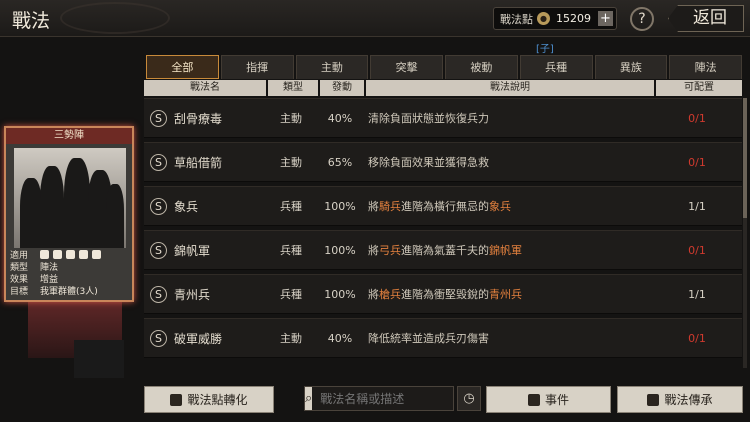 This screenshot has width=750, height=422. What do you see at coordinates (293, 88) in the screenshot?
I see `header-type: 類型` at bounding box center [293, 88].